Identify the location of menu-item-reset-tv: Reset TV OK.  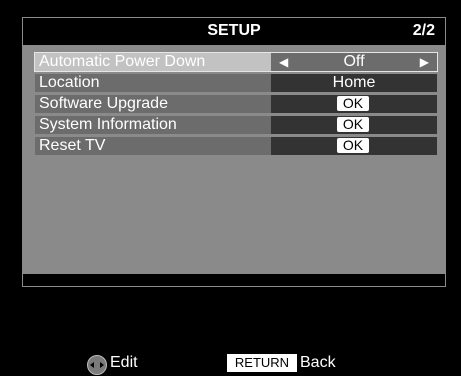
(236, 146).